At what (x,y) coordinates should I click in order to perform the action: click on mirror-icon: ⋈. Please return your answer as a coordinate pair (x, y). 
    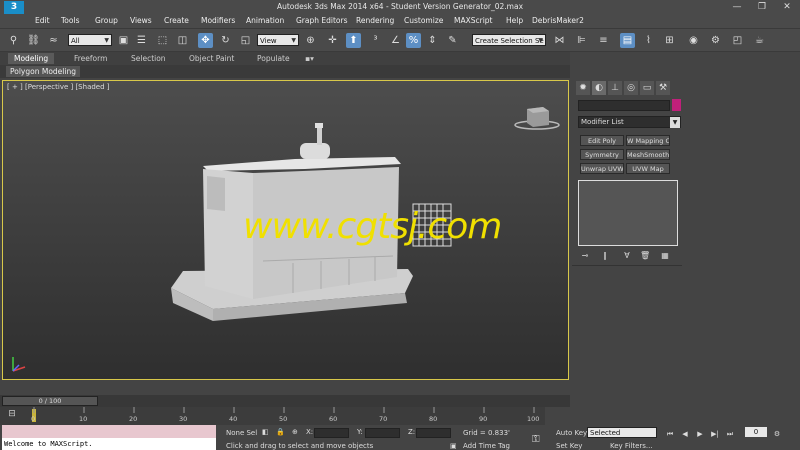
    Looking at the image, I should click on (559, 40).